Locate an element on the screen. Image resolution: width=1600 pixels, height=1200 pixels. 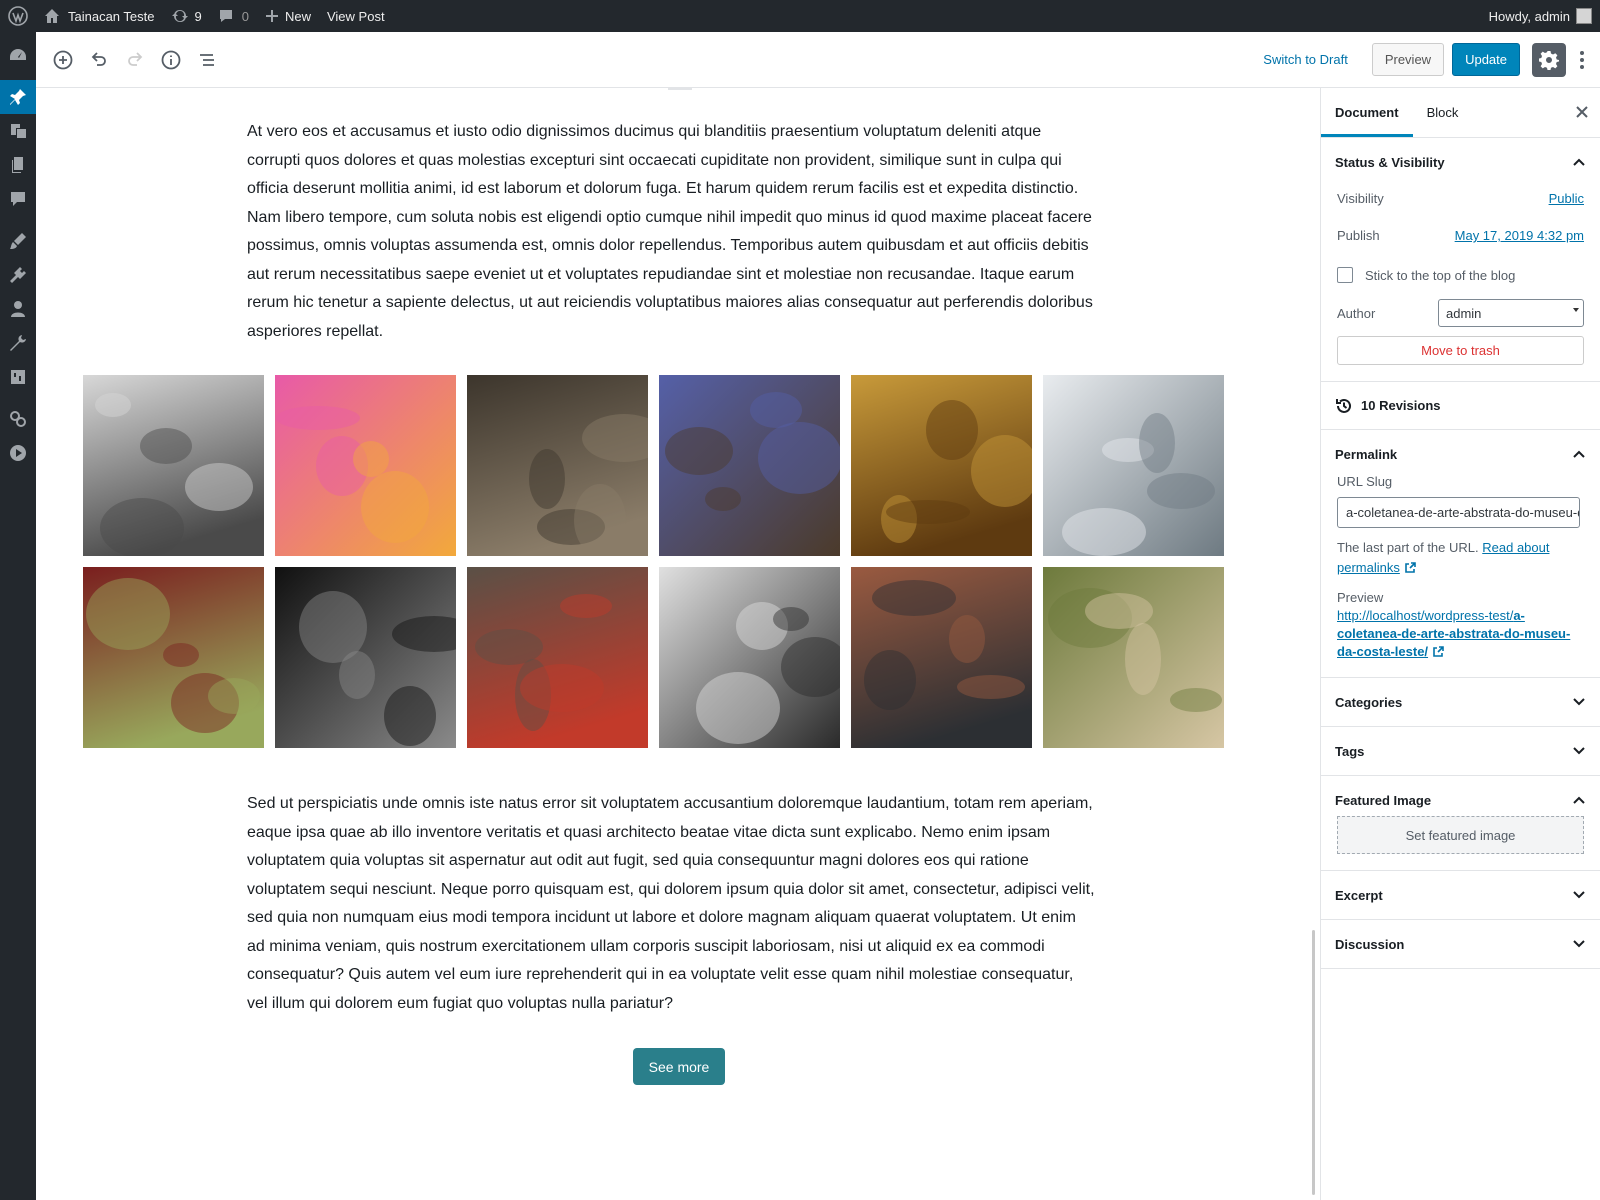
gallery-image-fork-photo is located at coordinates (173, 465).